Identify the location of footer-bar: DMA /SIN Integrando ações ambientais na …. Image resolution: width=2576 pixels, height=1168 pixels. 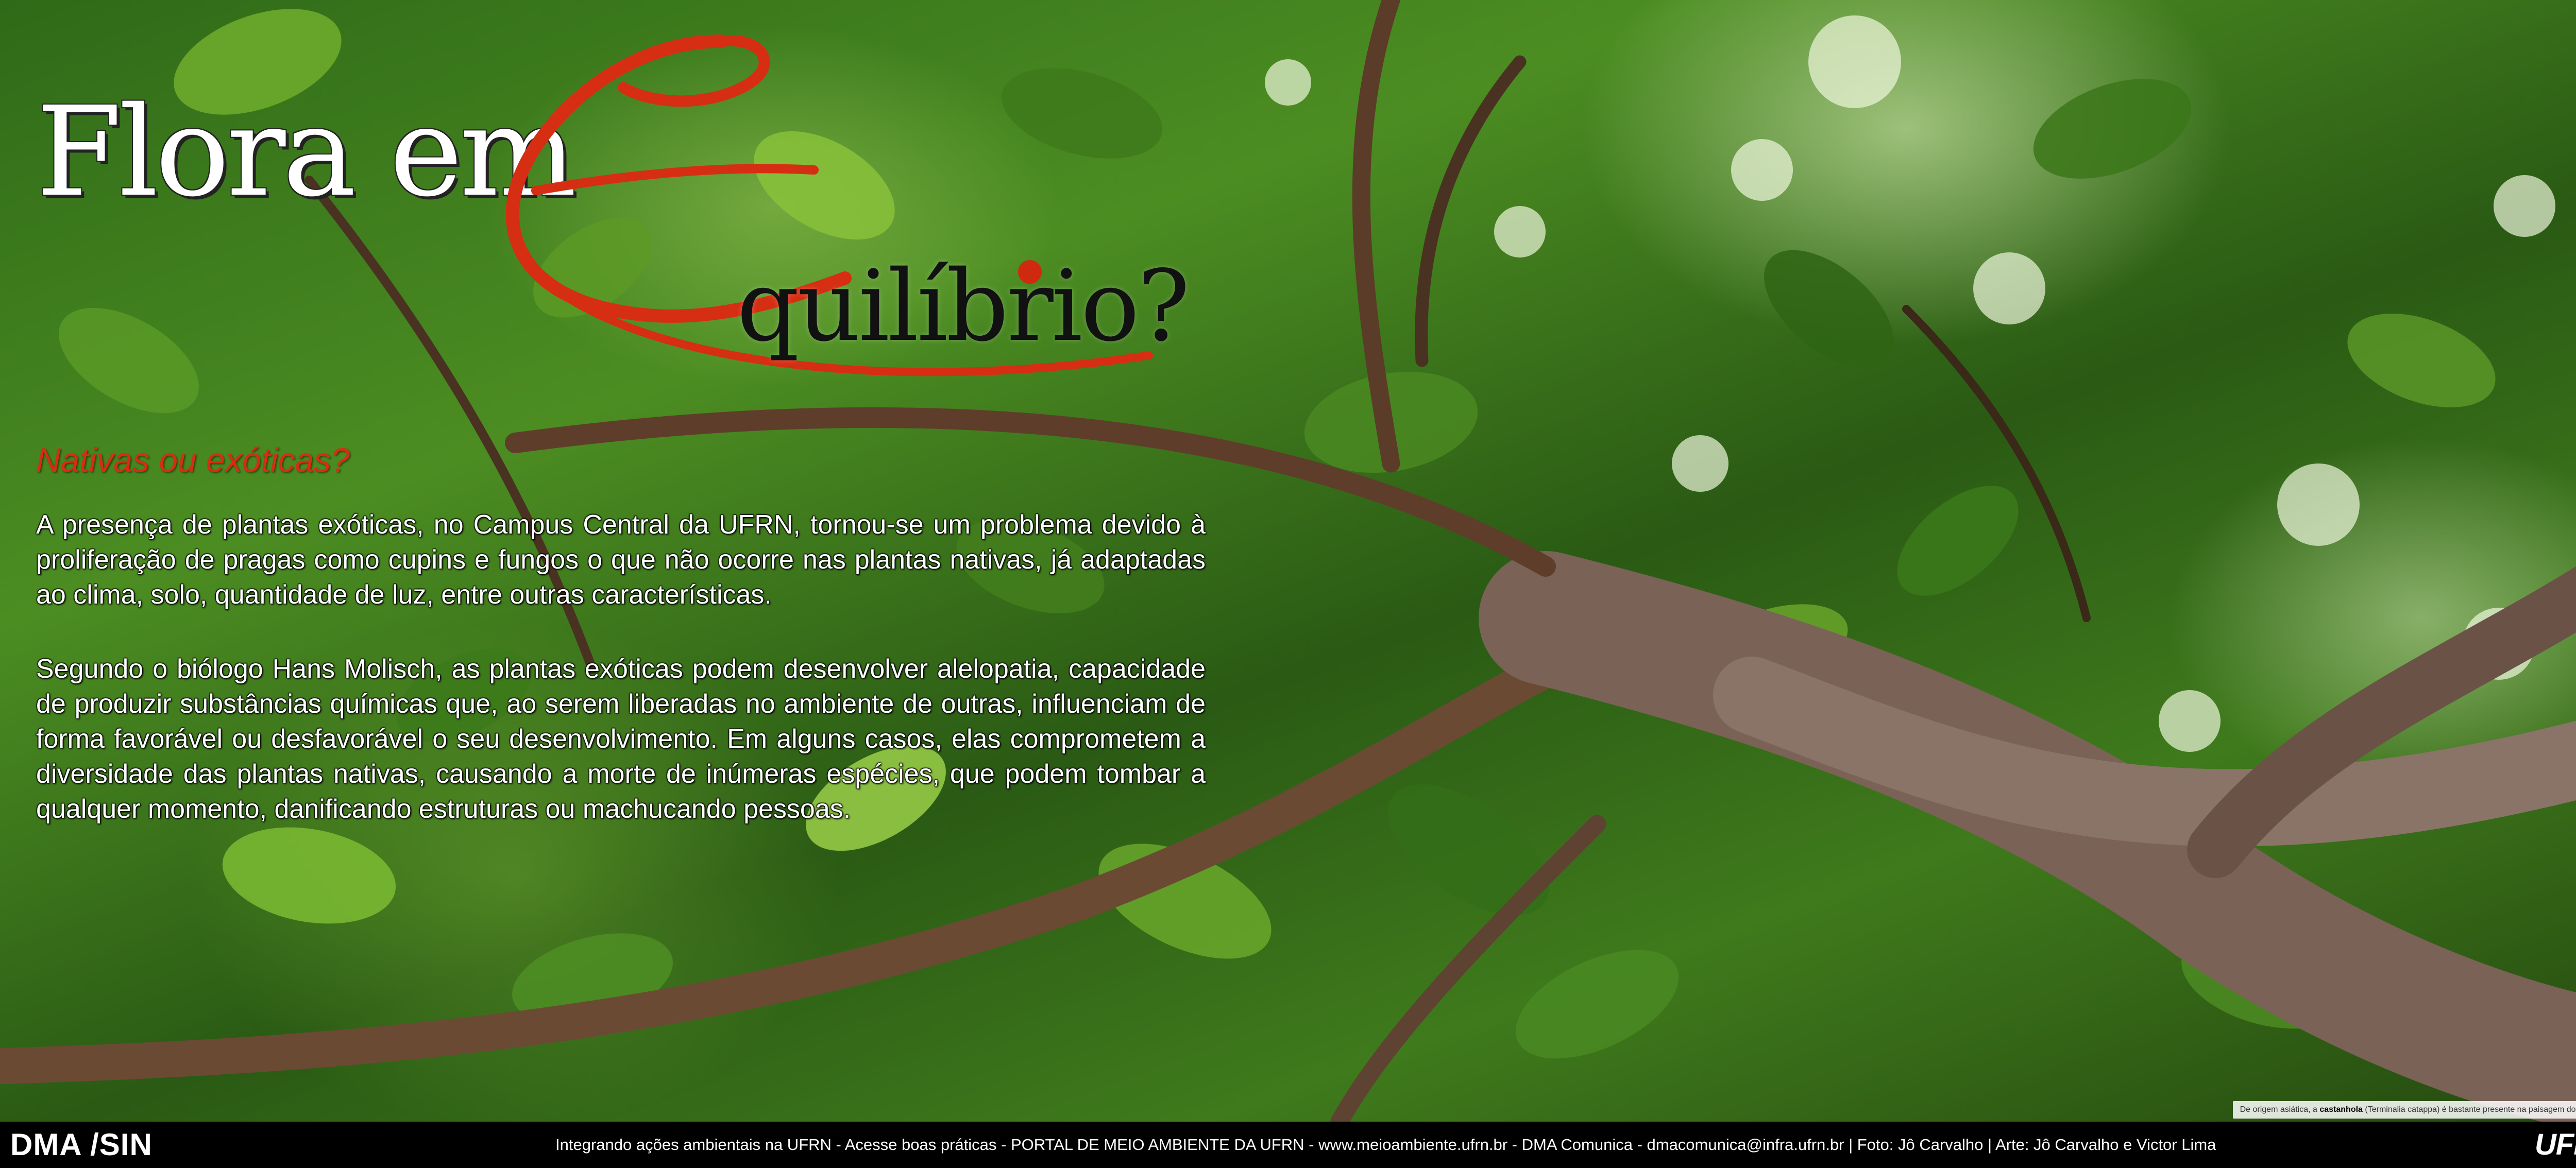
(1288, 1145).